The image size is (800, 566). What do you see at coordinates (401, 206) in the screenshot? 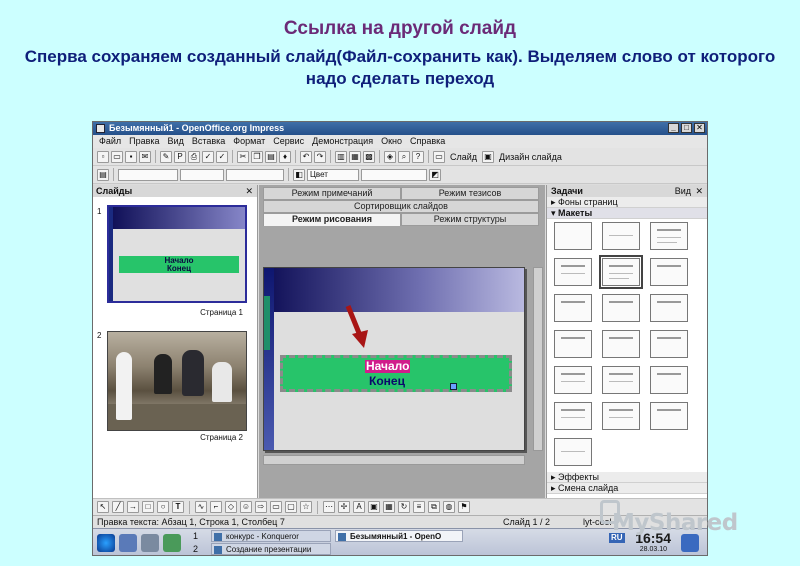
I see `tab-slide-sorter: Сортировщик слайдов` at bounding box center [401, 206].